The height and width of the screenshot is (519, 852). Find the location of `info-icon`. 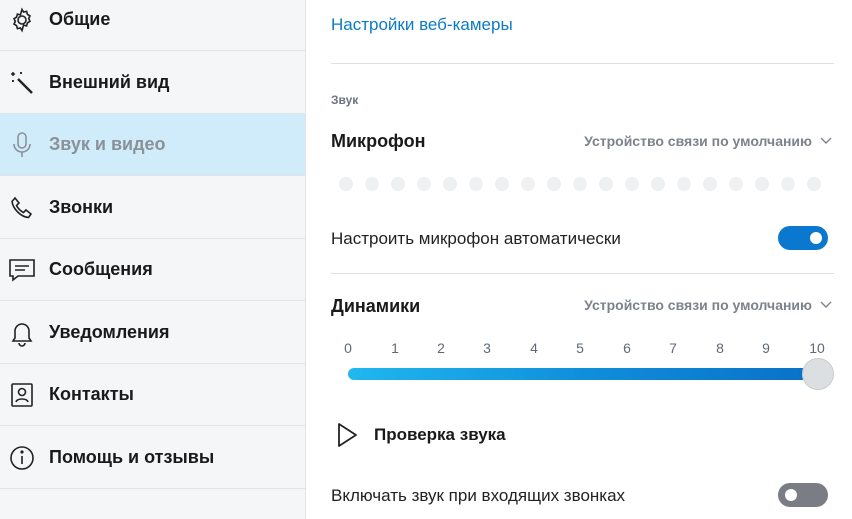

info-icon is located at coordinates (22, 458).